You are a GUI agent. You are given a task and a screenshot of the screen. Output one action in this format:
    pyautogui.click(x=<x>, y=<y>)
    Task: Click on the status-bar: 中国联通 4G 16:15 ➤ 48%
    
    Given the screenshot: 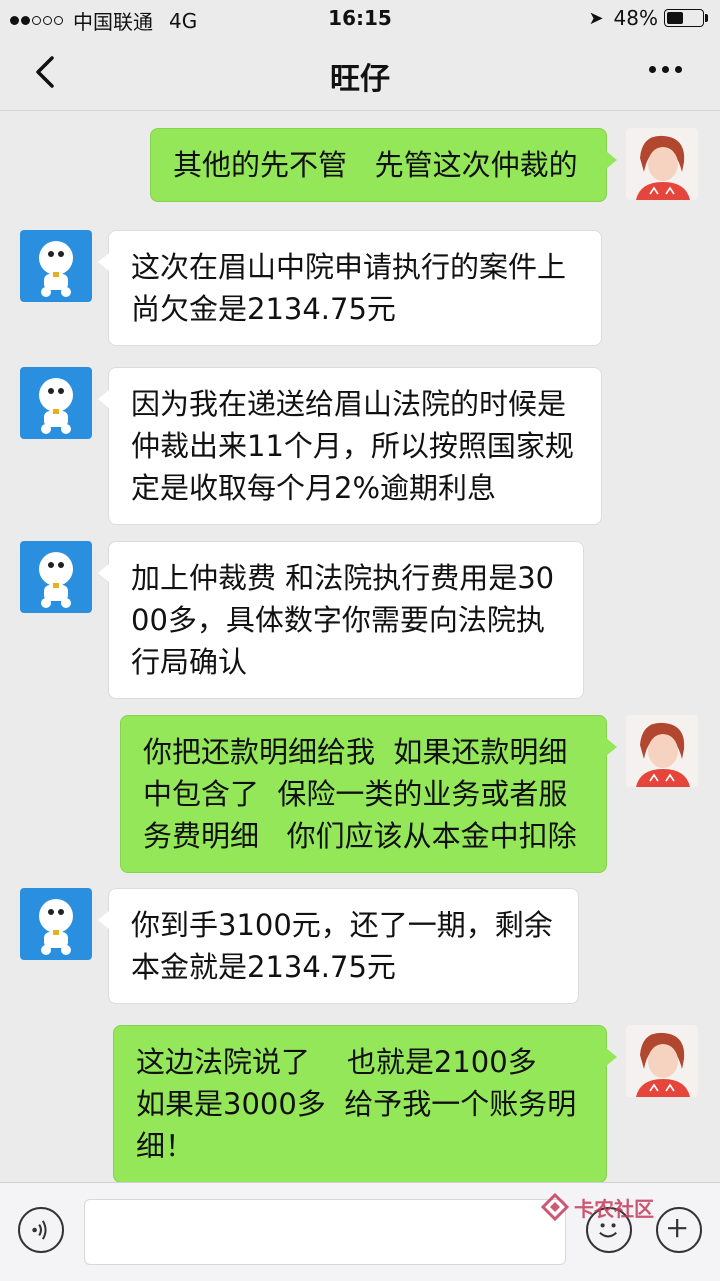 What is the action you would take?
    pyautogui.click(x=360, y=18)
    